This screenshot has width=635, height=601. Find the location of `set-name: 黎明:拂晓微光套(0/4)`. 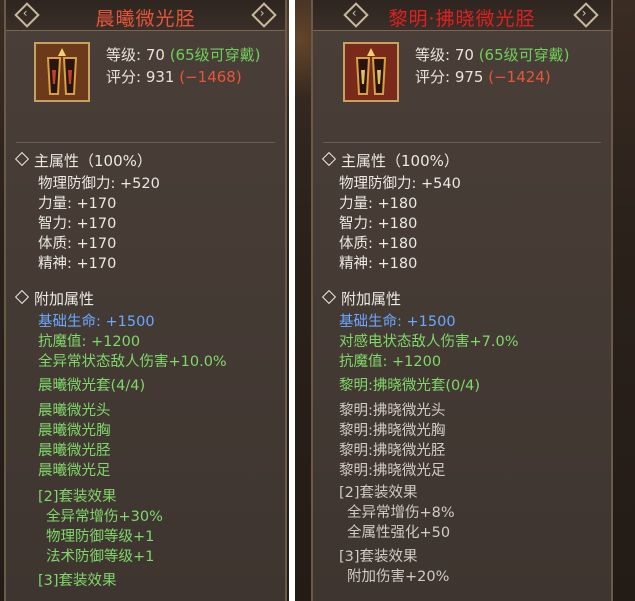

set-name: 黎明:拂晓微光套(0/4) is located at coordinates (410, 386).